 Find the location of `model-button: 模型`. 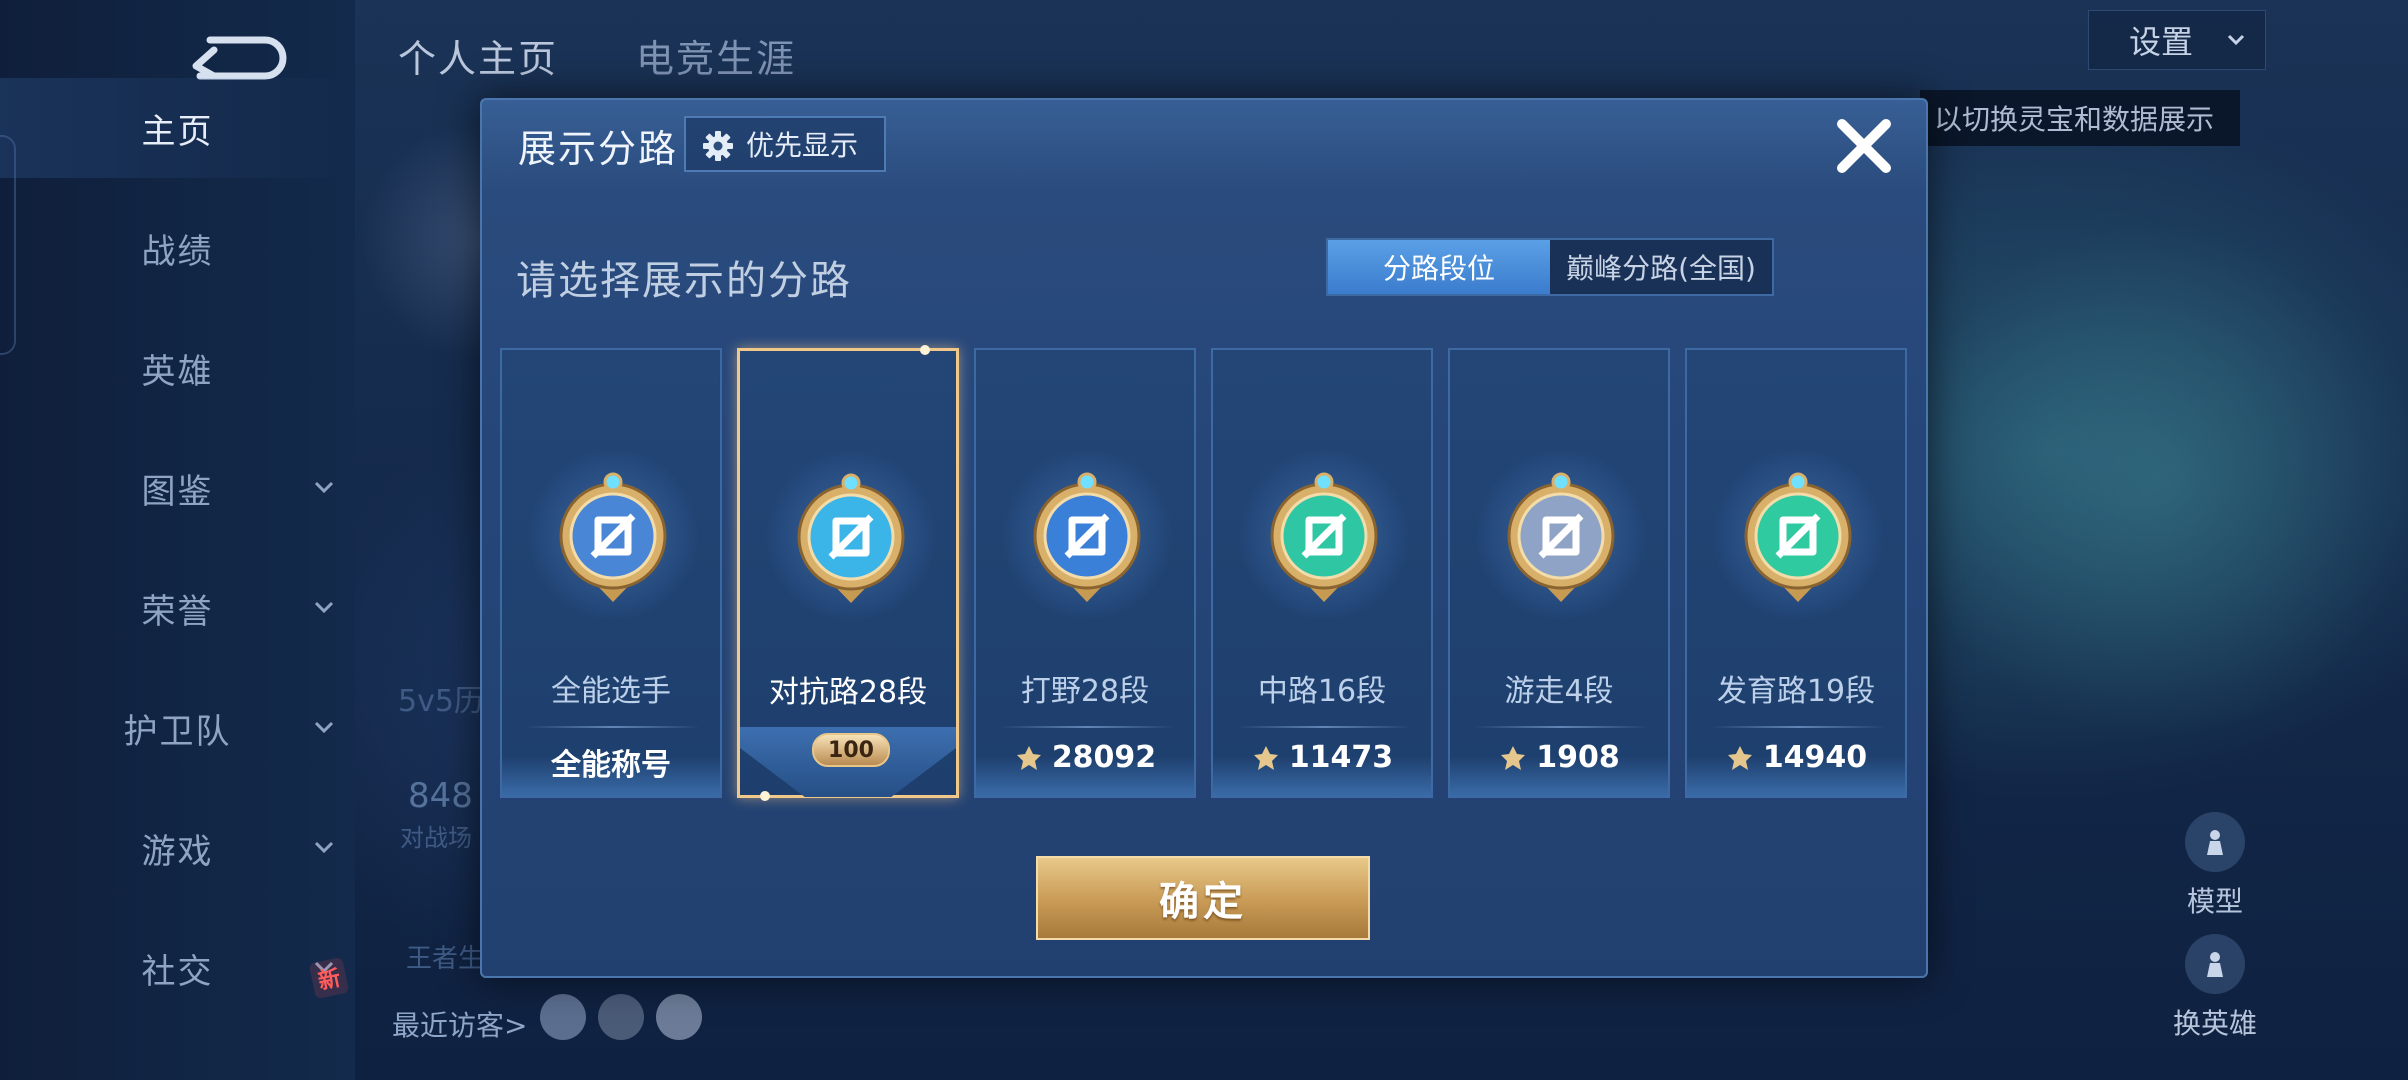

model-button: 模型 is located at coordinates (2215, 866).